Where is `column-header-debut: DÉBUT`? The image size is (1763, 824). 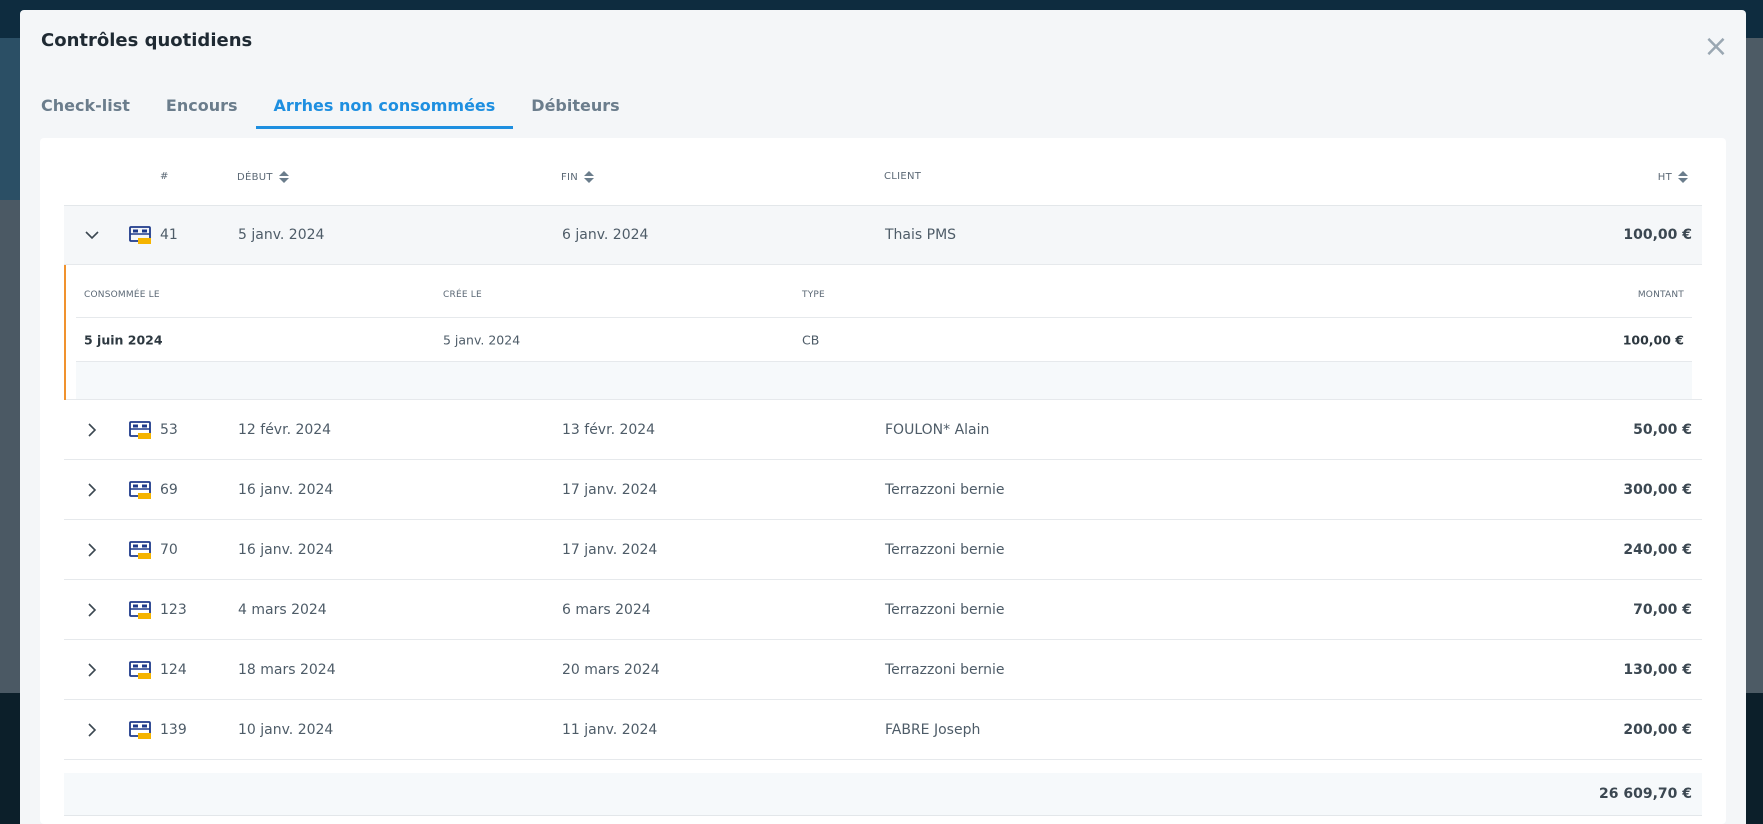
column-header-debut: DÉBUT is located at coordinates (263, 177).